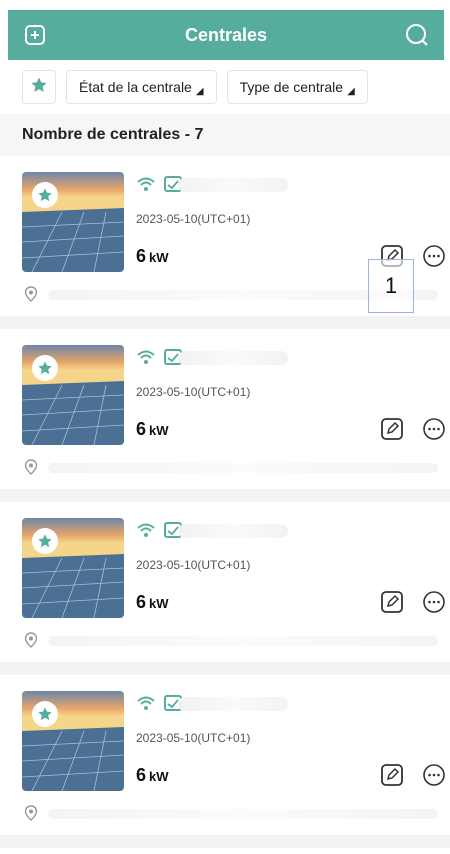 The width and height of the screenshot is (450, 854). I want to click on app-header: Centrales, so click(226, 35).